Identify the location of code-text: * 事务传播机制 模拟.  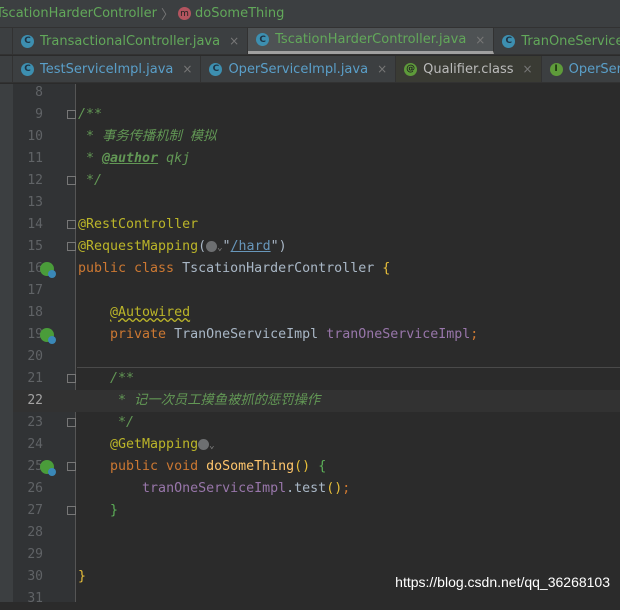
(147, 137).